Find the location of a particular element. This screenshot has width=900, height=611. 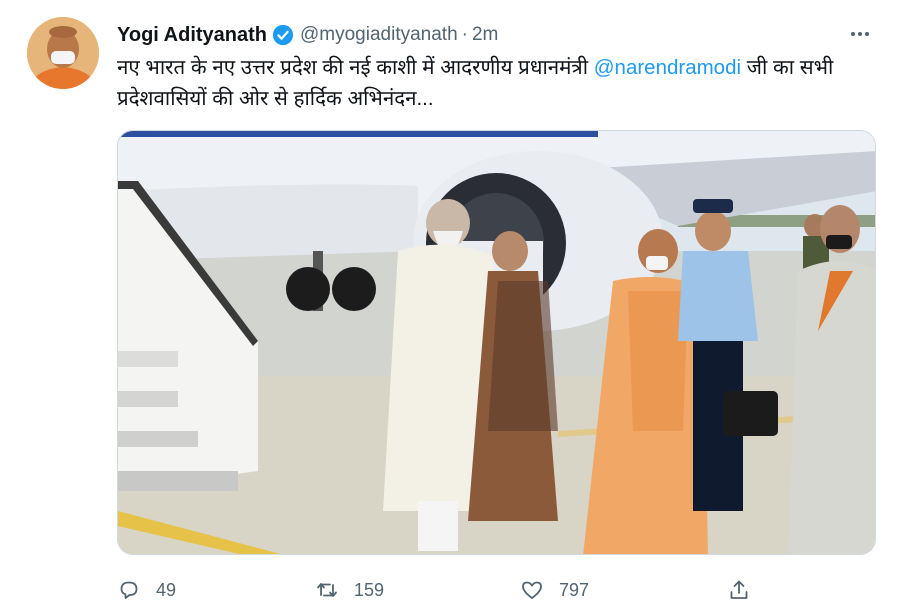

author-handle: @myogiadityanath is located at coordinates (379, 35).